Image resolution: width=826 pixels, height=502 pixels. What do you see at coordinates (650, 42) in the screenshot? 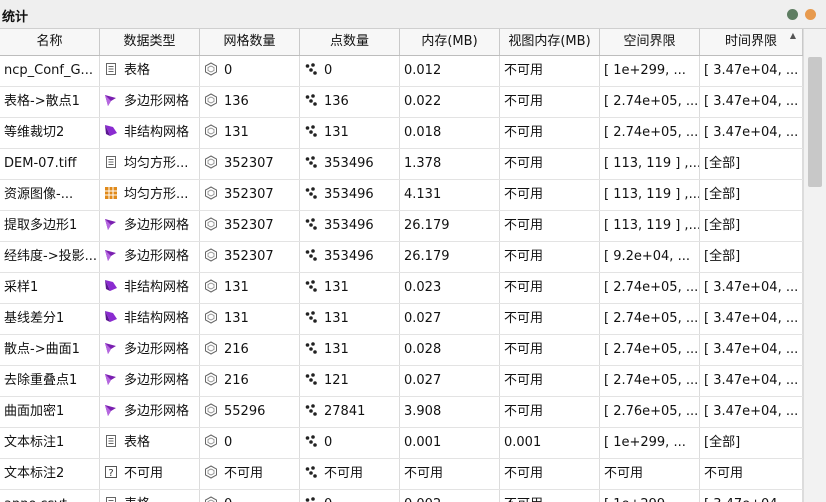
I see `column-header-spatial-bounds: 空间界限` at bounding box center [650, 42].